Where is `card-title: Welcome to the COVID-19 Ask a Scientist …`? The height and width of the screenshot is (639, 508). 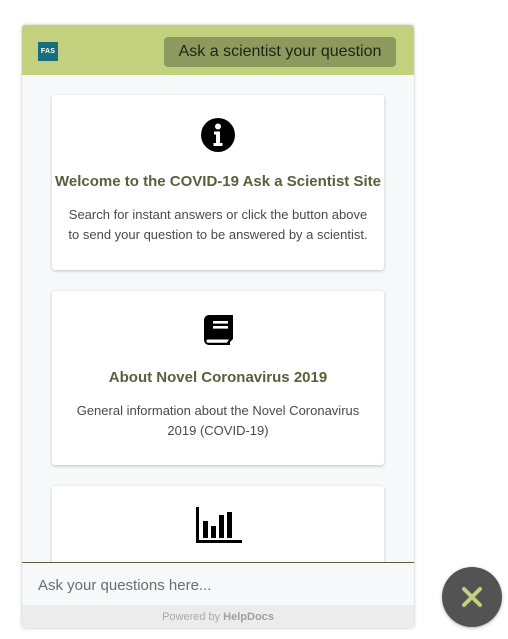
card-title: Welcome to the COVID-19 Ask a Scientist … is located at coordinates (218, 181).